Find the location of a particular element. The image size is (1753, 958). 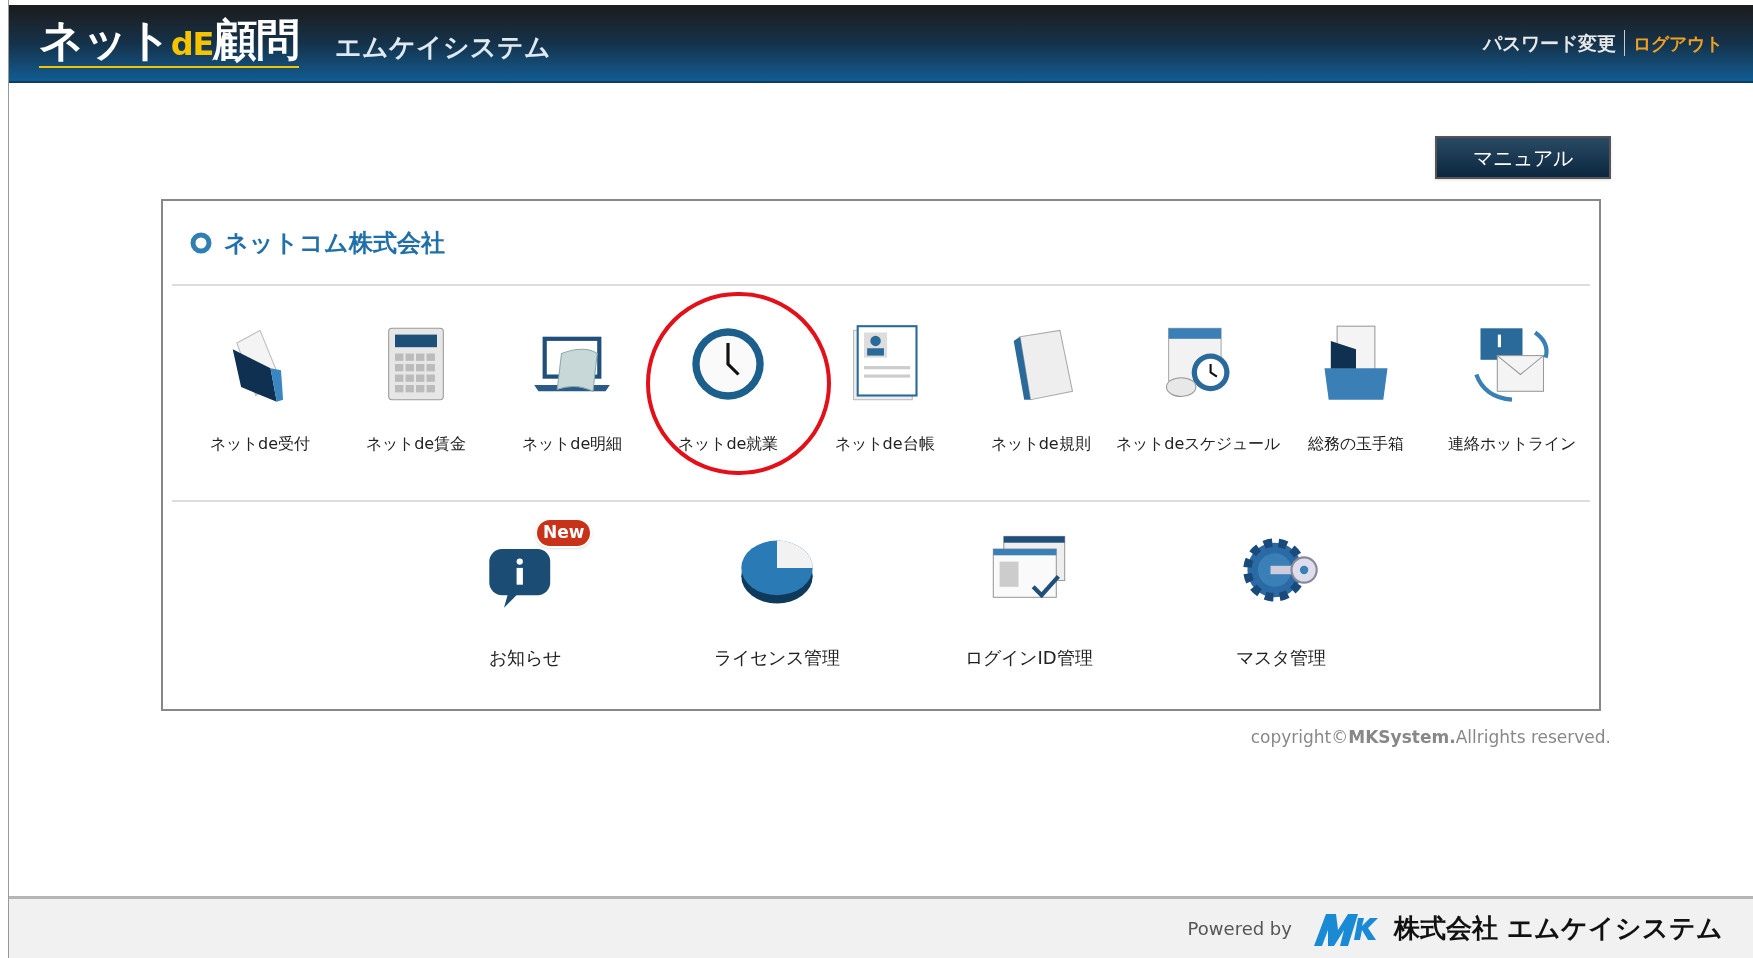

admin-menu-item: ログインID管理 is located at coordinates (1029, 596).